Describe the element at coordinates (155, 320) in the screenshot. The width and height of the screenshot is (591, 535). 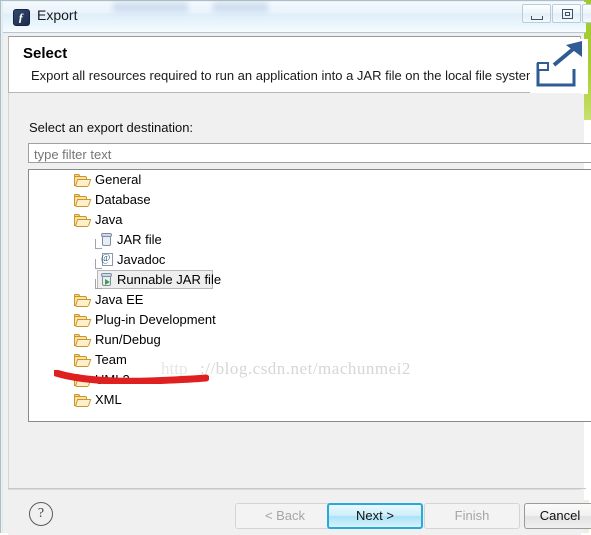
I see `tree-item-label: Plug-in Development` at that location.